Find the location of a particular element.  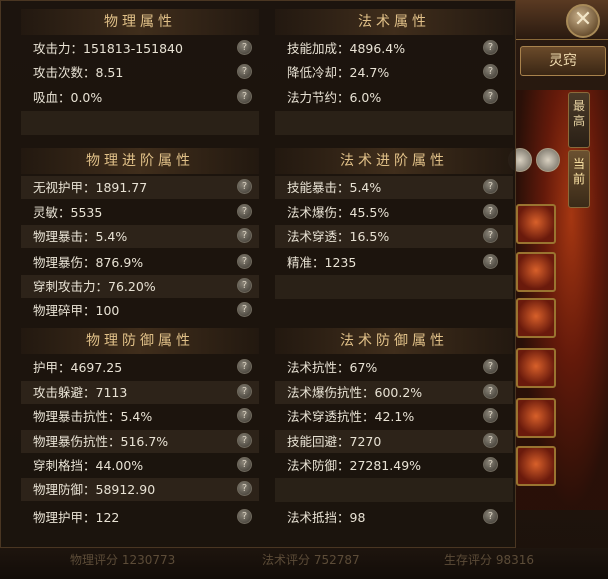

stat-row: 法术防御：27281.49%? is located at coordinates (394, 465).